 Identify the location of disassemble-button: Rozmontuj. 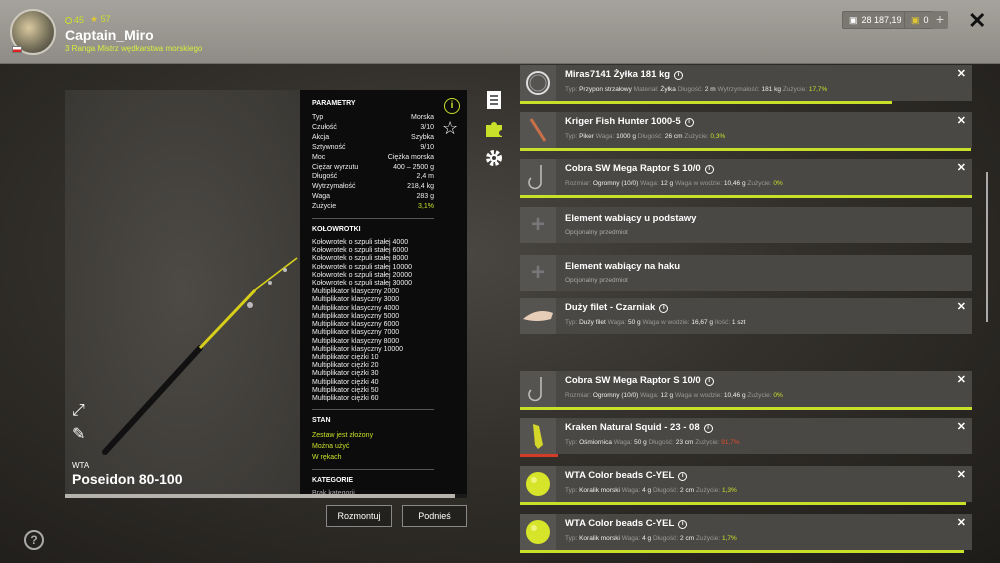
(359, 516).